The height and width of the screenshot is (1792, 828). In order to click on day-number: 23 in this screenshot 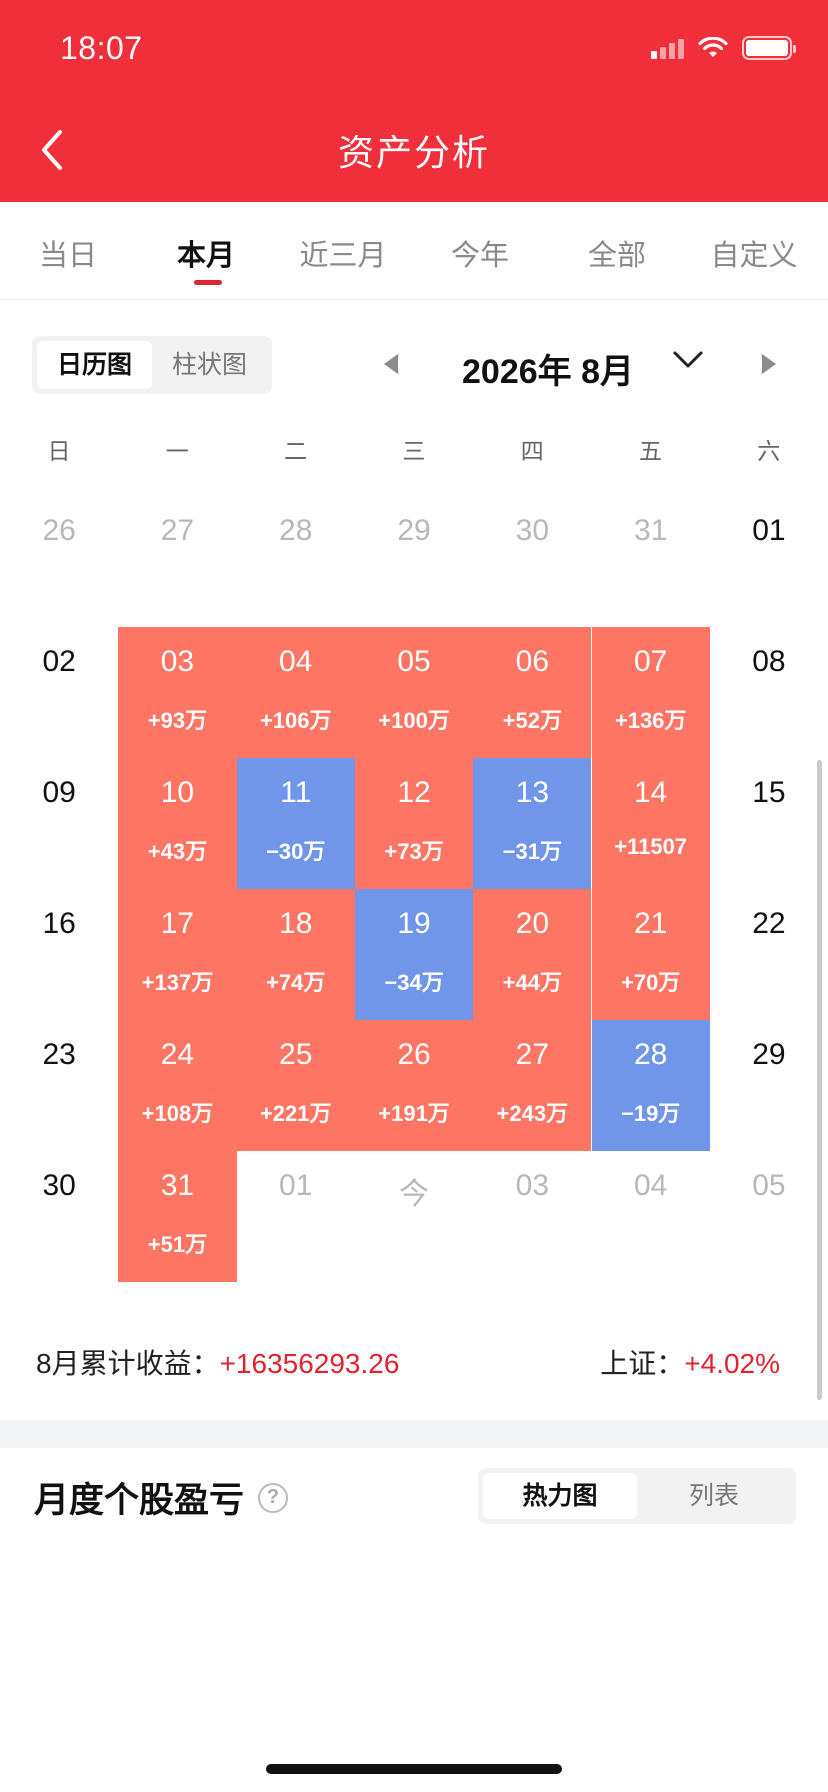, I will do `click(59, 1054)`.